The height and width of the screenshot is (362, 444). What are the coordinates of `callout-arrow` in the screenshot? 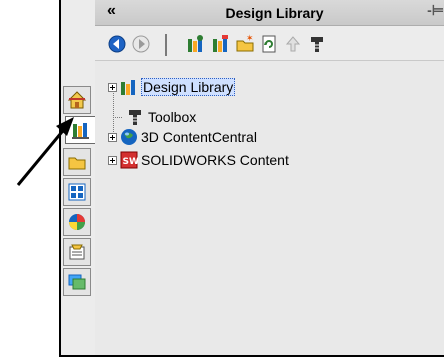 It's located at (45, 151).